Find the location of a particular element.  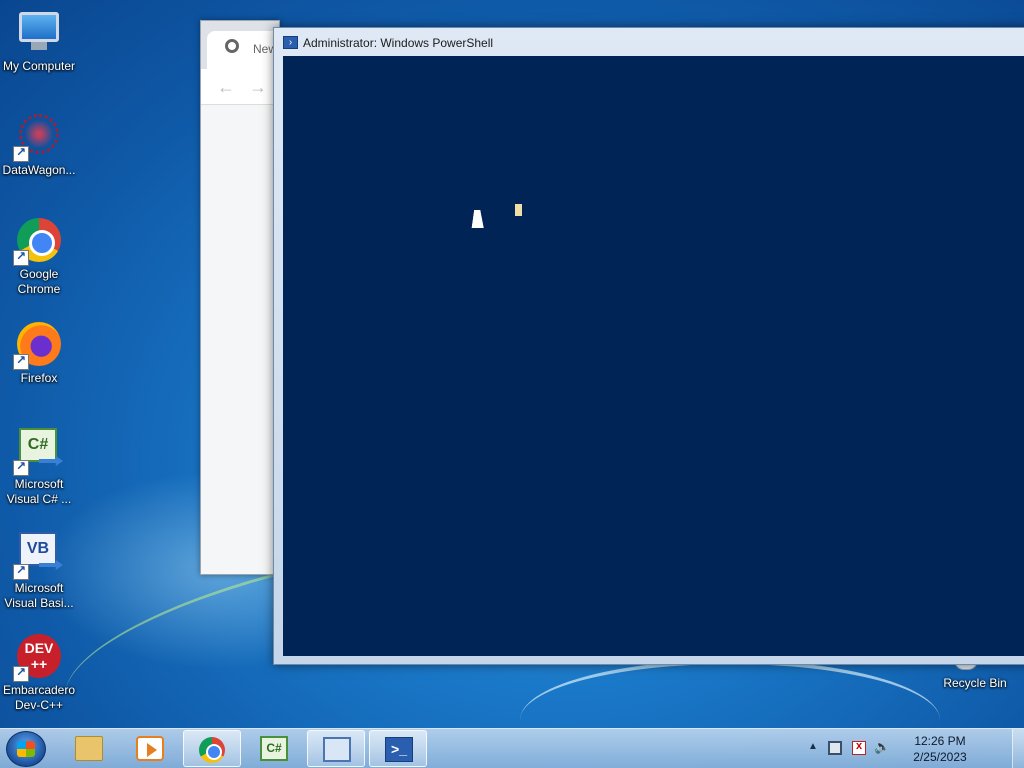

back-arrow-icon: ← is located at coordinates (226, 87).